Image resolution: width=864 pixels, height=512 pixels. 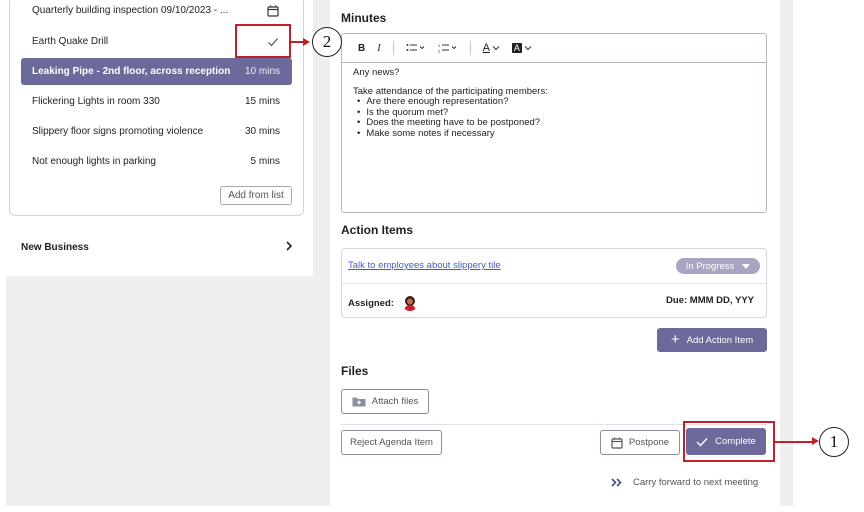 I want to click on highlight-icon: A, so click(x=516, y=48).